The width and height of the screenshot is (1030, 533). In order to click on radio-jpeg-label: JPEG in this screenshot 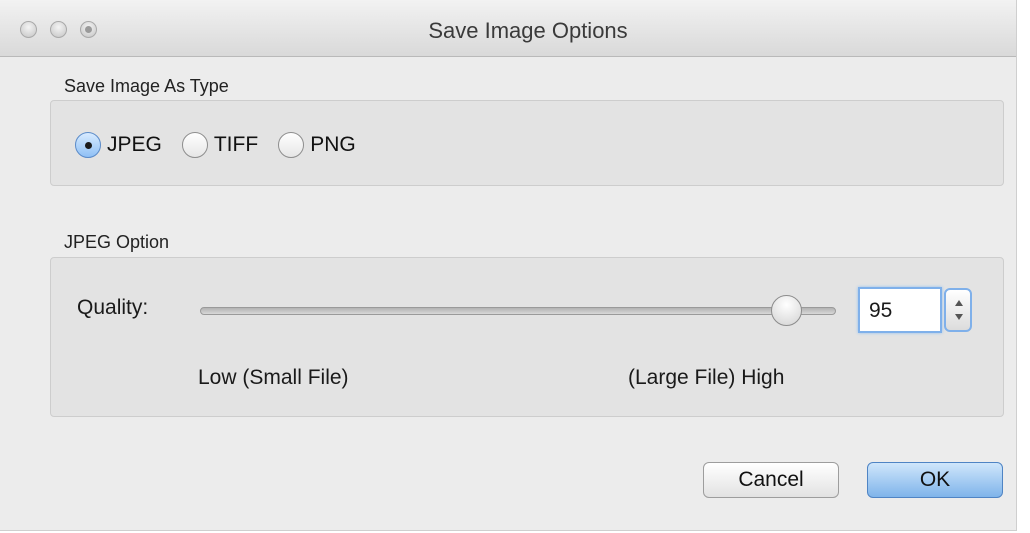, I will do `click(134, 144)`.